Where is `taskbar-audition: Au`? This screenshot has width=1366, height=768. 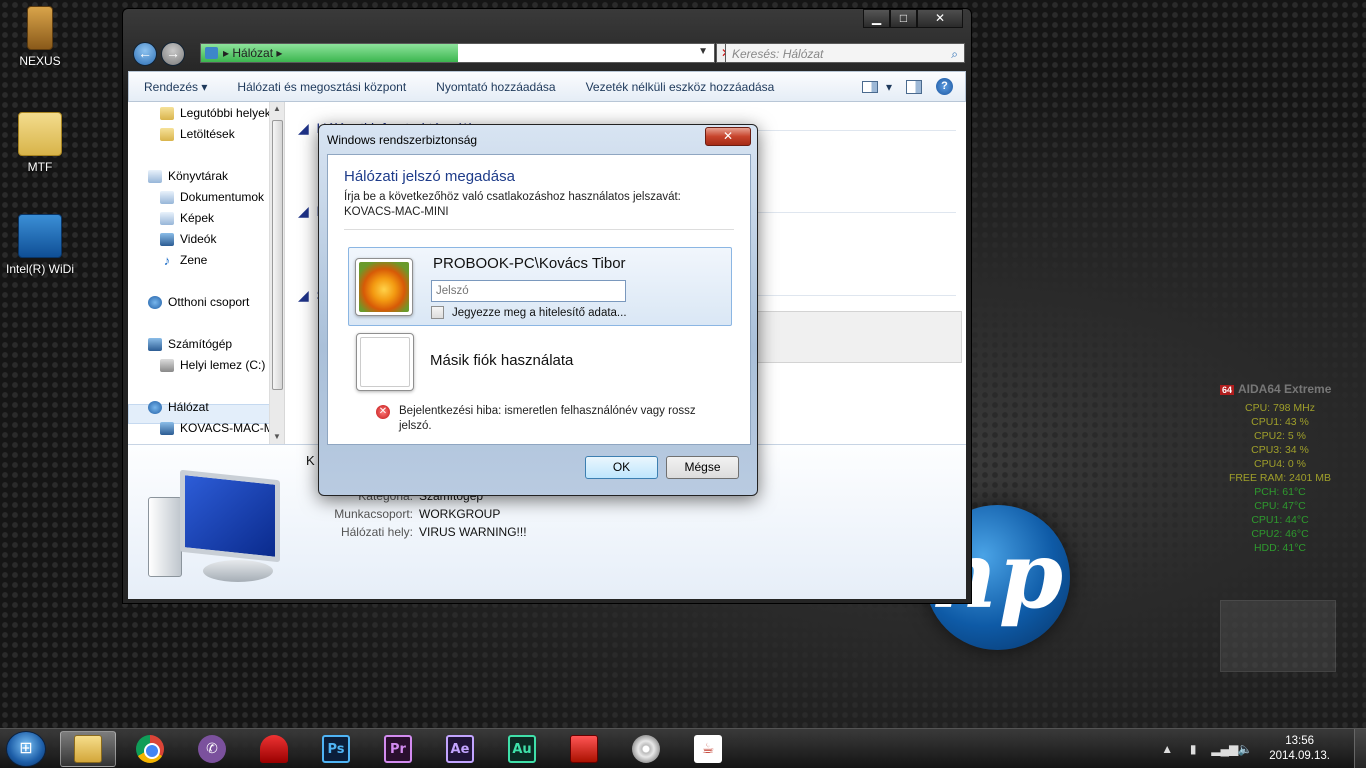 taskbar-audition: Au is located at coordinates (522, 749).